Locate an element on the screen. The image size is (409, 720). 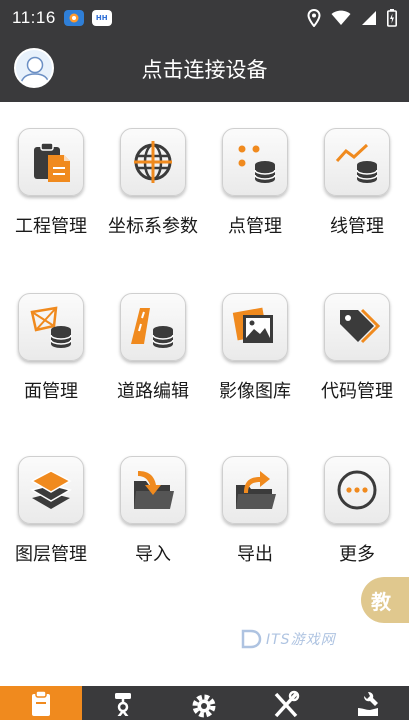
nav-tab-survey is located at coordinates (123, 703).